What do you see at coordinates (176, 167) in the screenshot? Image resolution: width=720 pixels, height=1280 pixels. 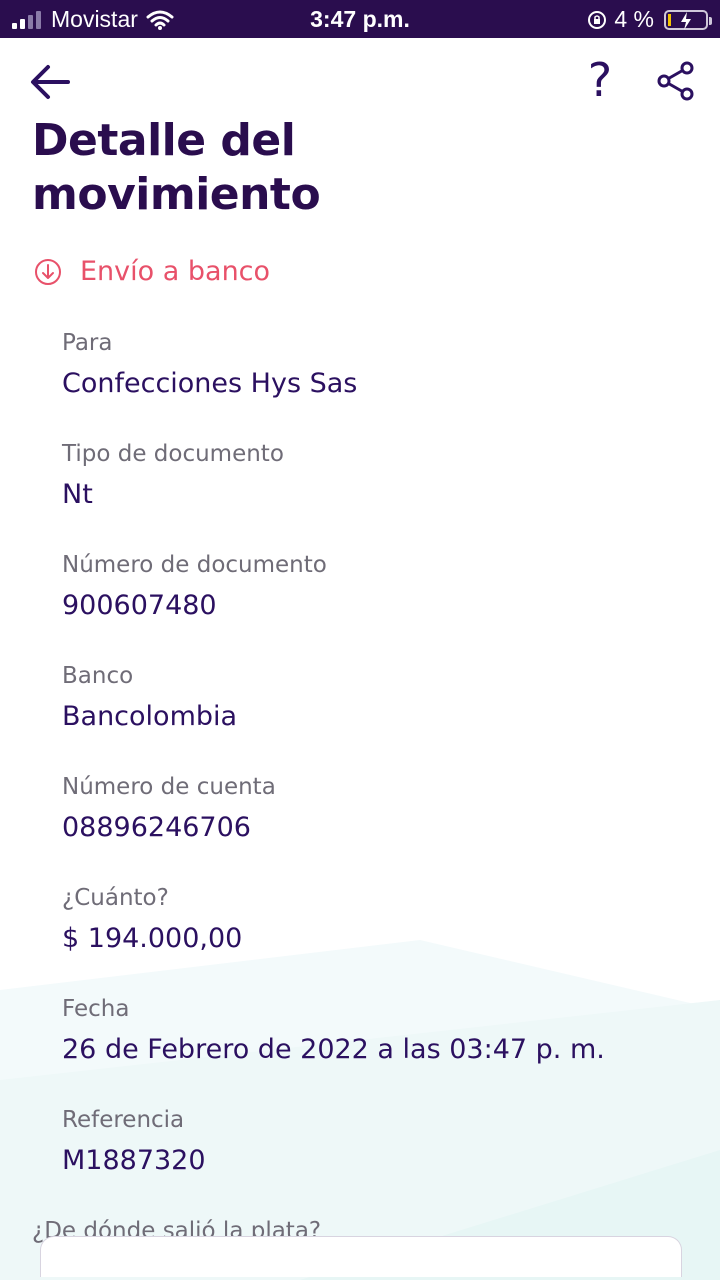 I see `page-title: Detalle del movimiento` at bounding box center [176, 167].